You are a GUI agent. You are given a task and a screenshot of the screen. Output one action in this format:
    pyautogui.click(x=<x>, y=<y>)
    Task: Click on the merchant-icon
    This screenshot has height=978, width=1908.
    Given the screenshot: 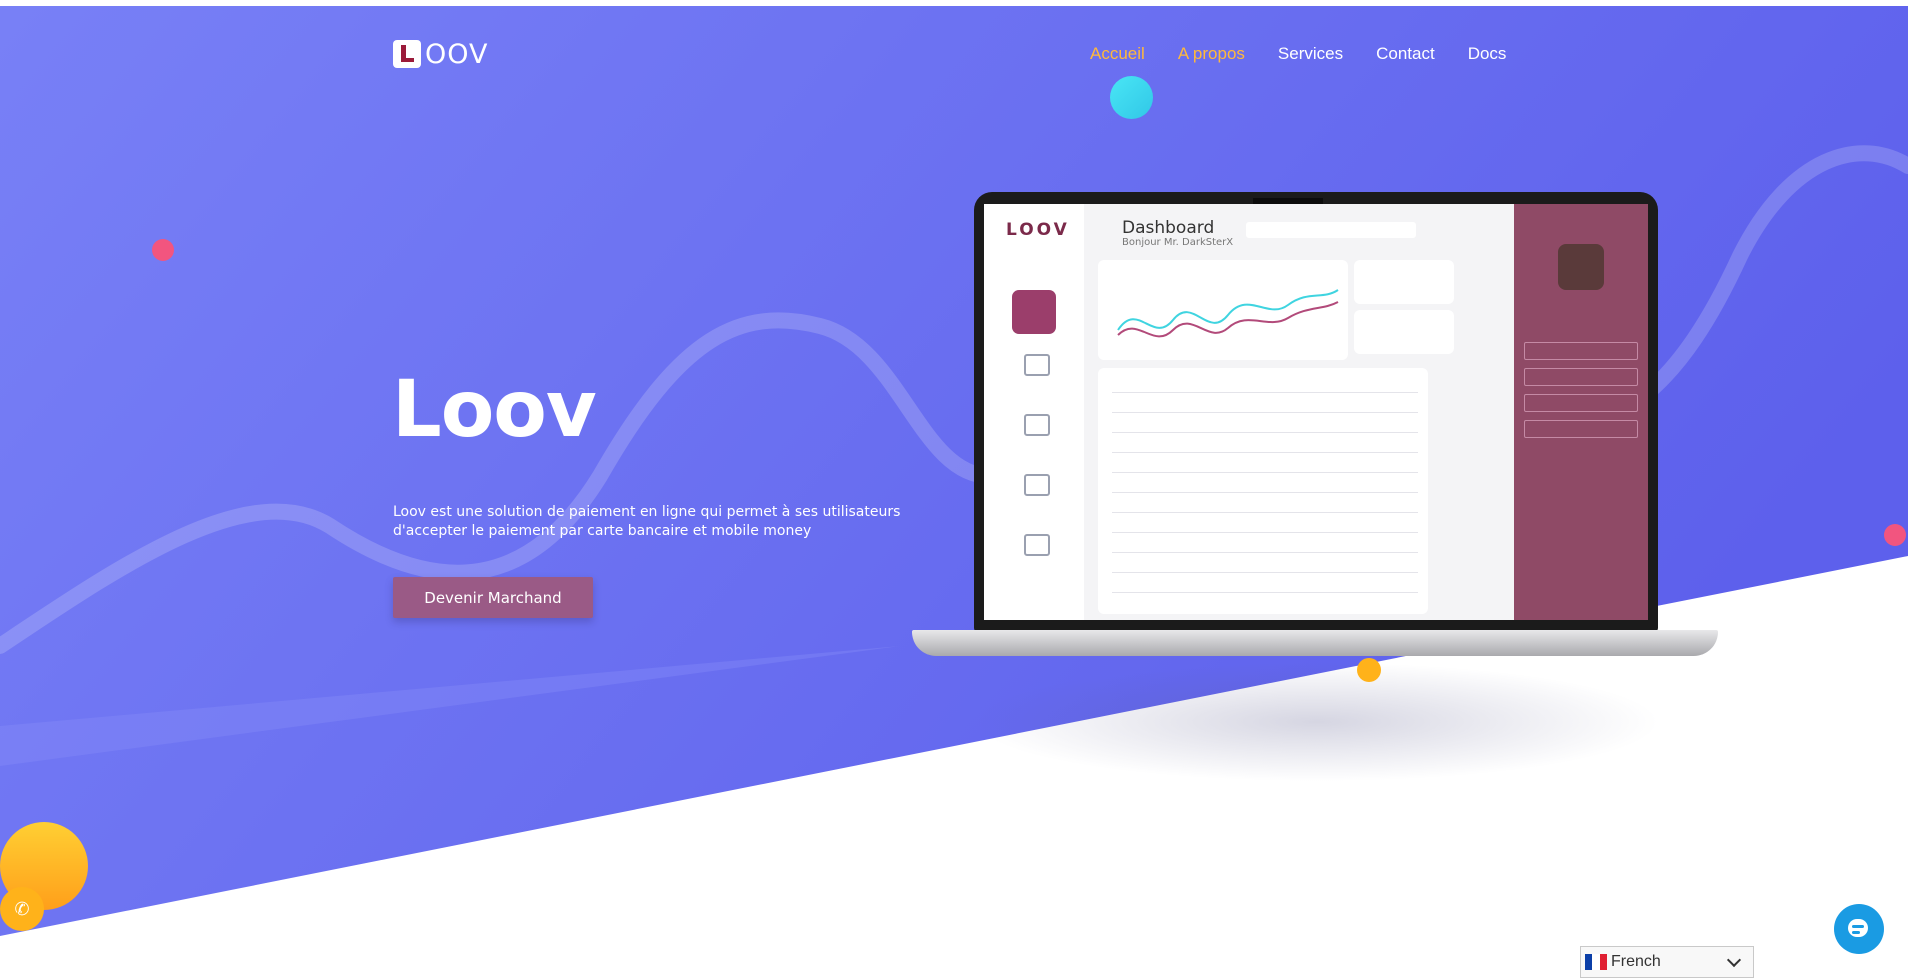 What is the action you would take?
    pyautogui.click(x=1037, y=485)
    